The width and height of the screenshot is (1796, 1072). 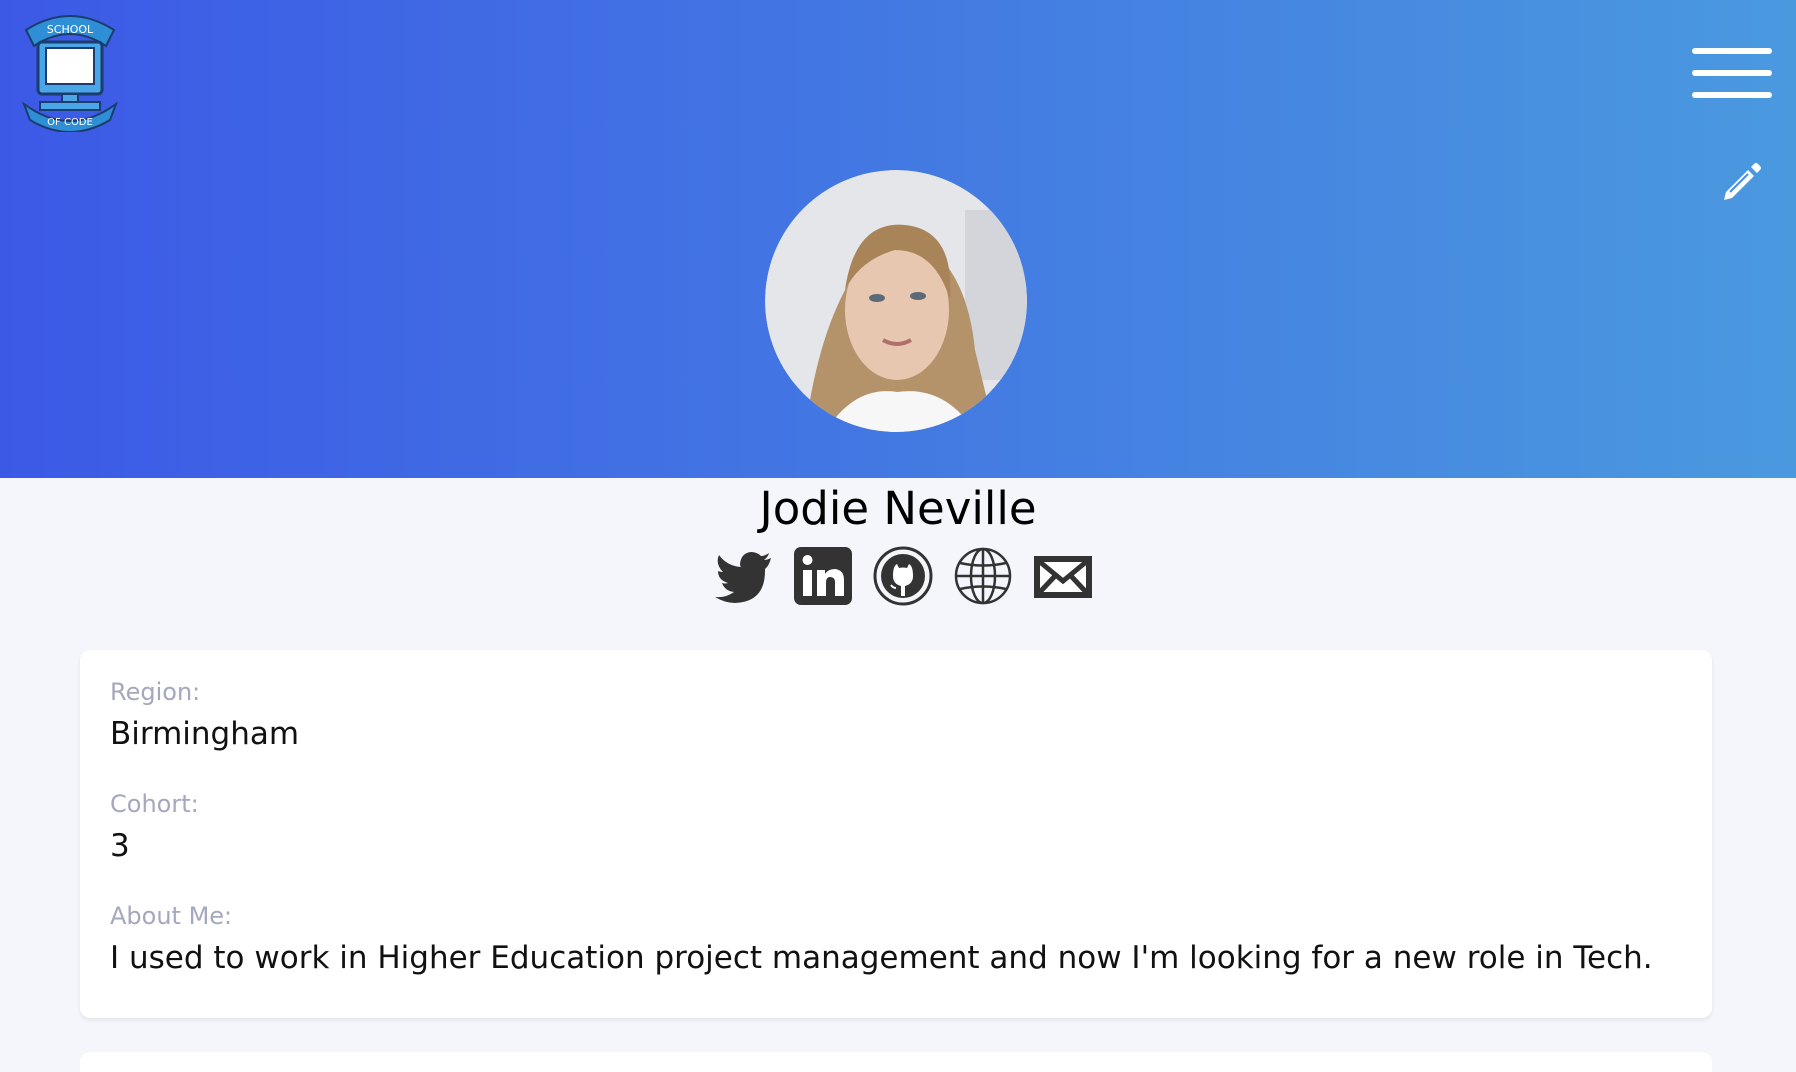 What do you see at coordinates (1063, 576) in the screenshot?
I see `envelope-icon` at bounding box center [1063, 576].